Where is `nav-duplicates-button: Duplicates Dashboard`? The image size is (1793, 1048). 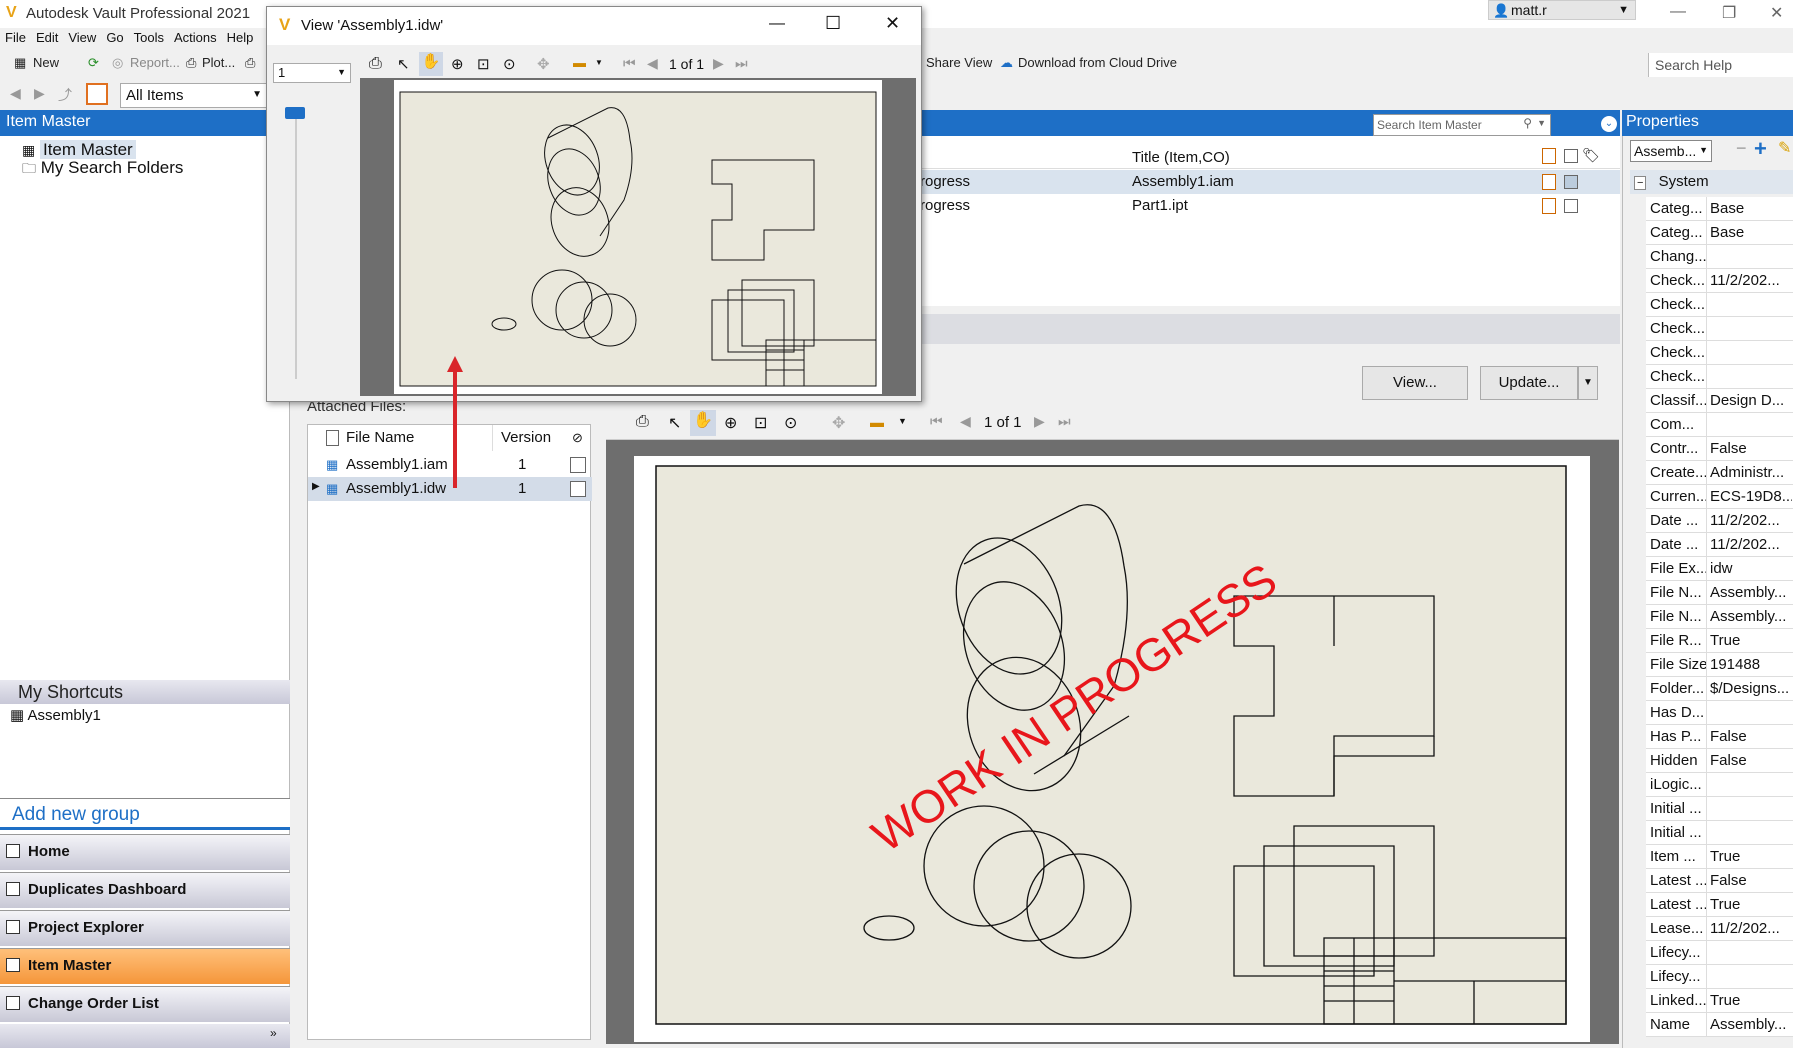
nav-duplicates-button: Duplicates Dashboard is located at coordinates (145, 890).